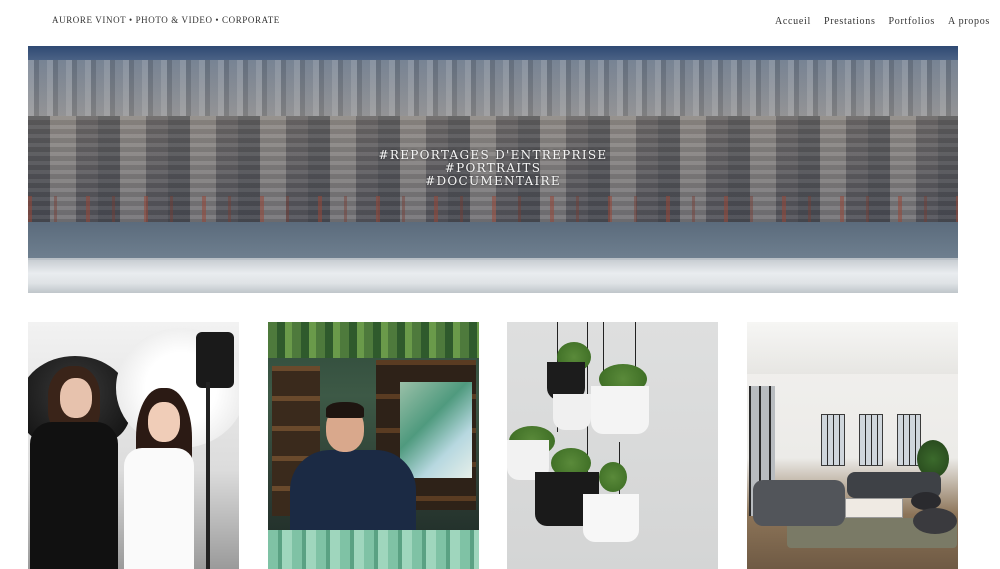  I want to click on nav-portfolios: Portfolios, so click(912, 21).